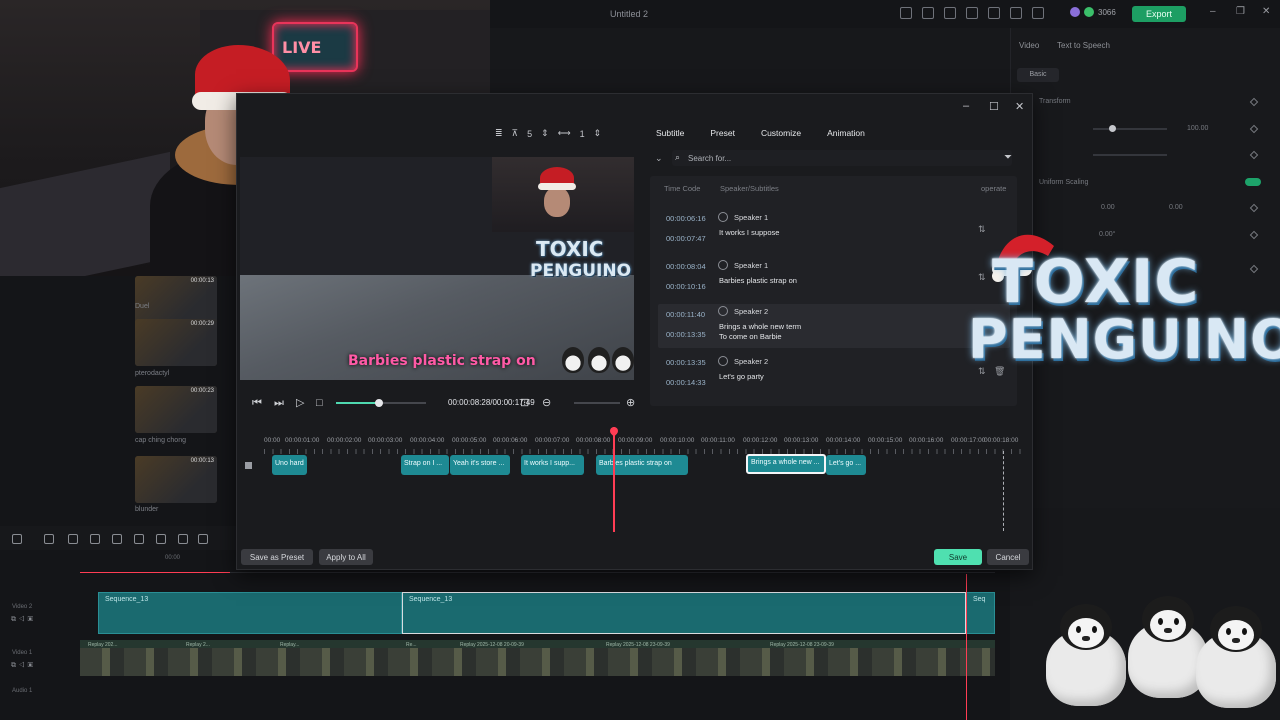  I want to click on tab-basic: Basic, so click(1038, 75).